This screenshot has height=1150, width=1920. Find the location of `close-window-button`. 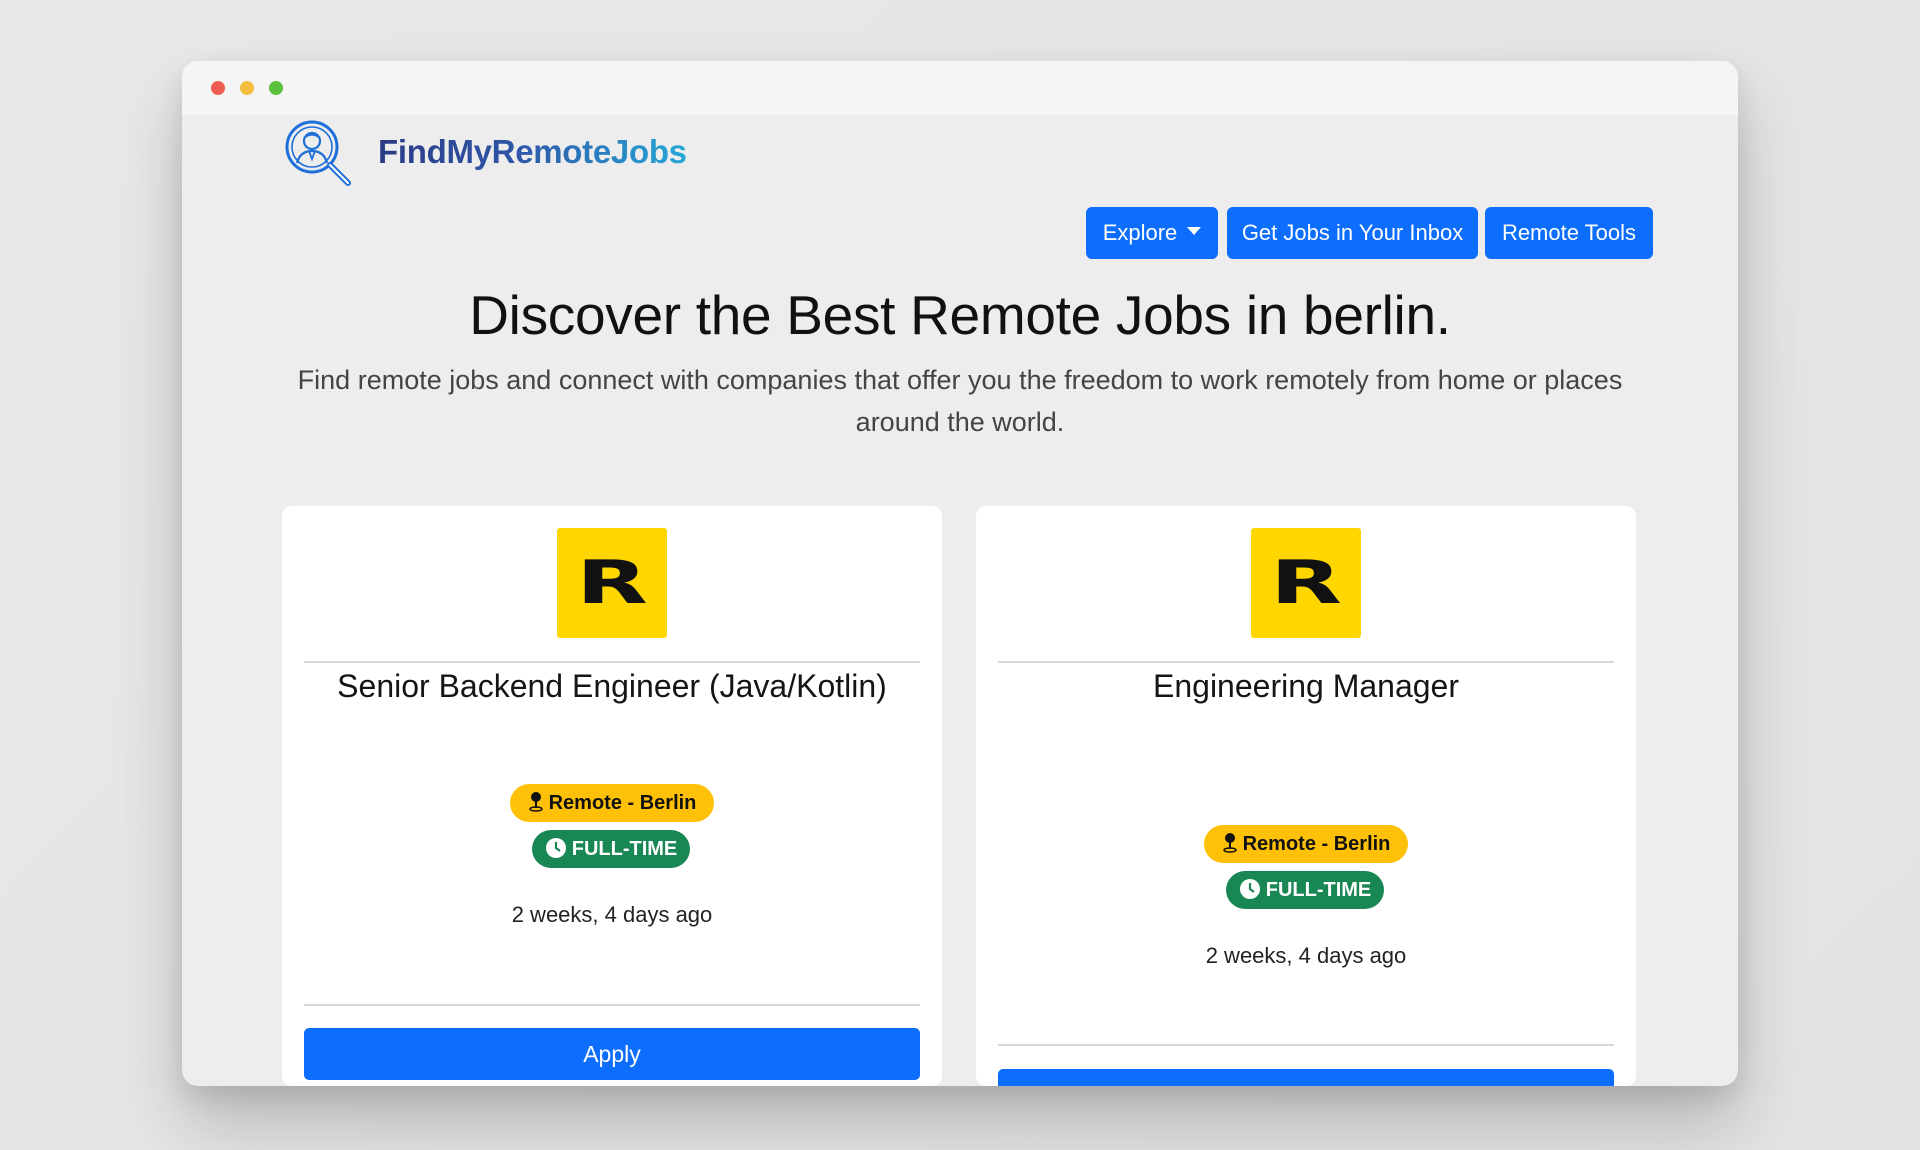

close-window-button is located at coordinates (218, 88).